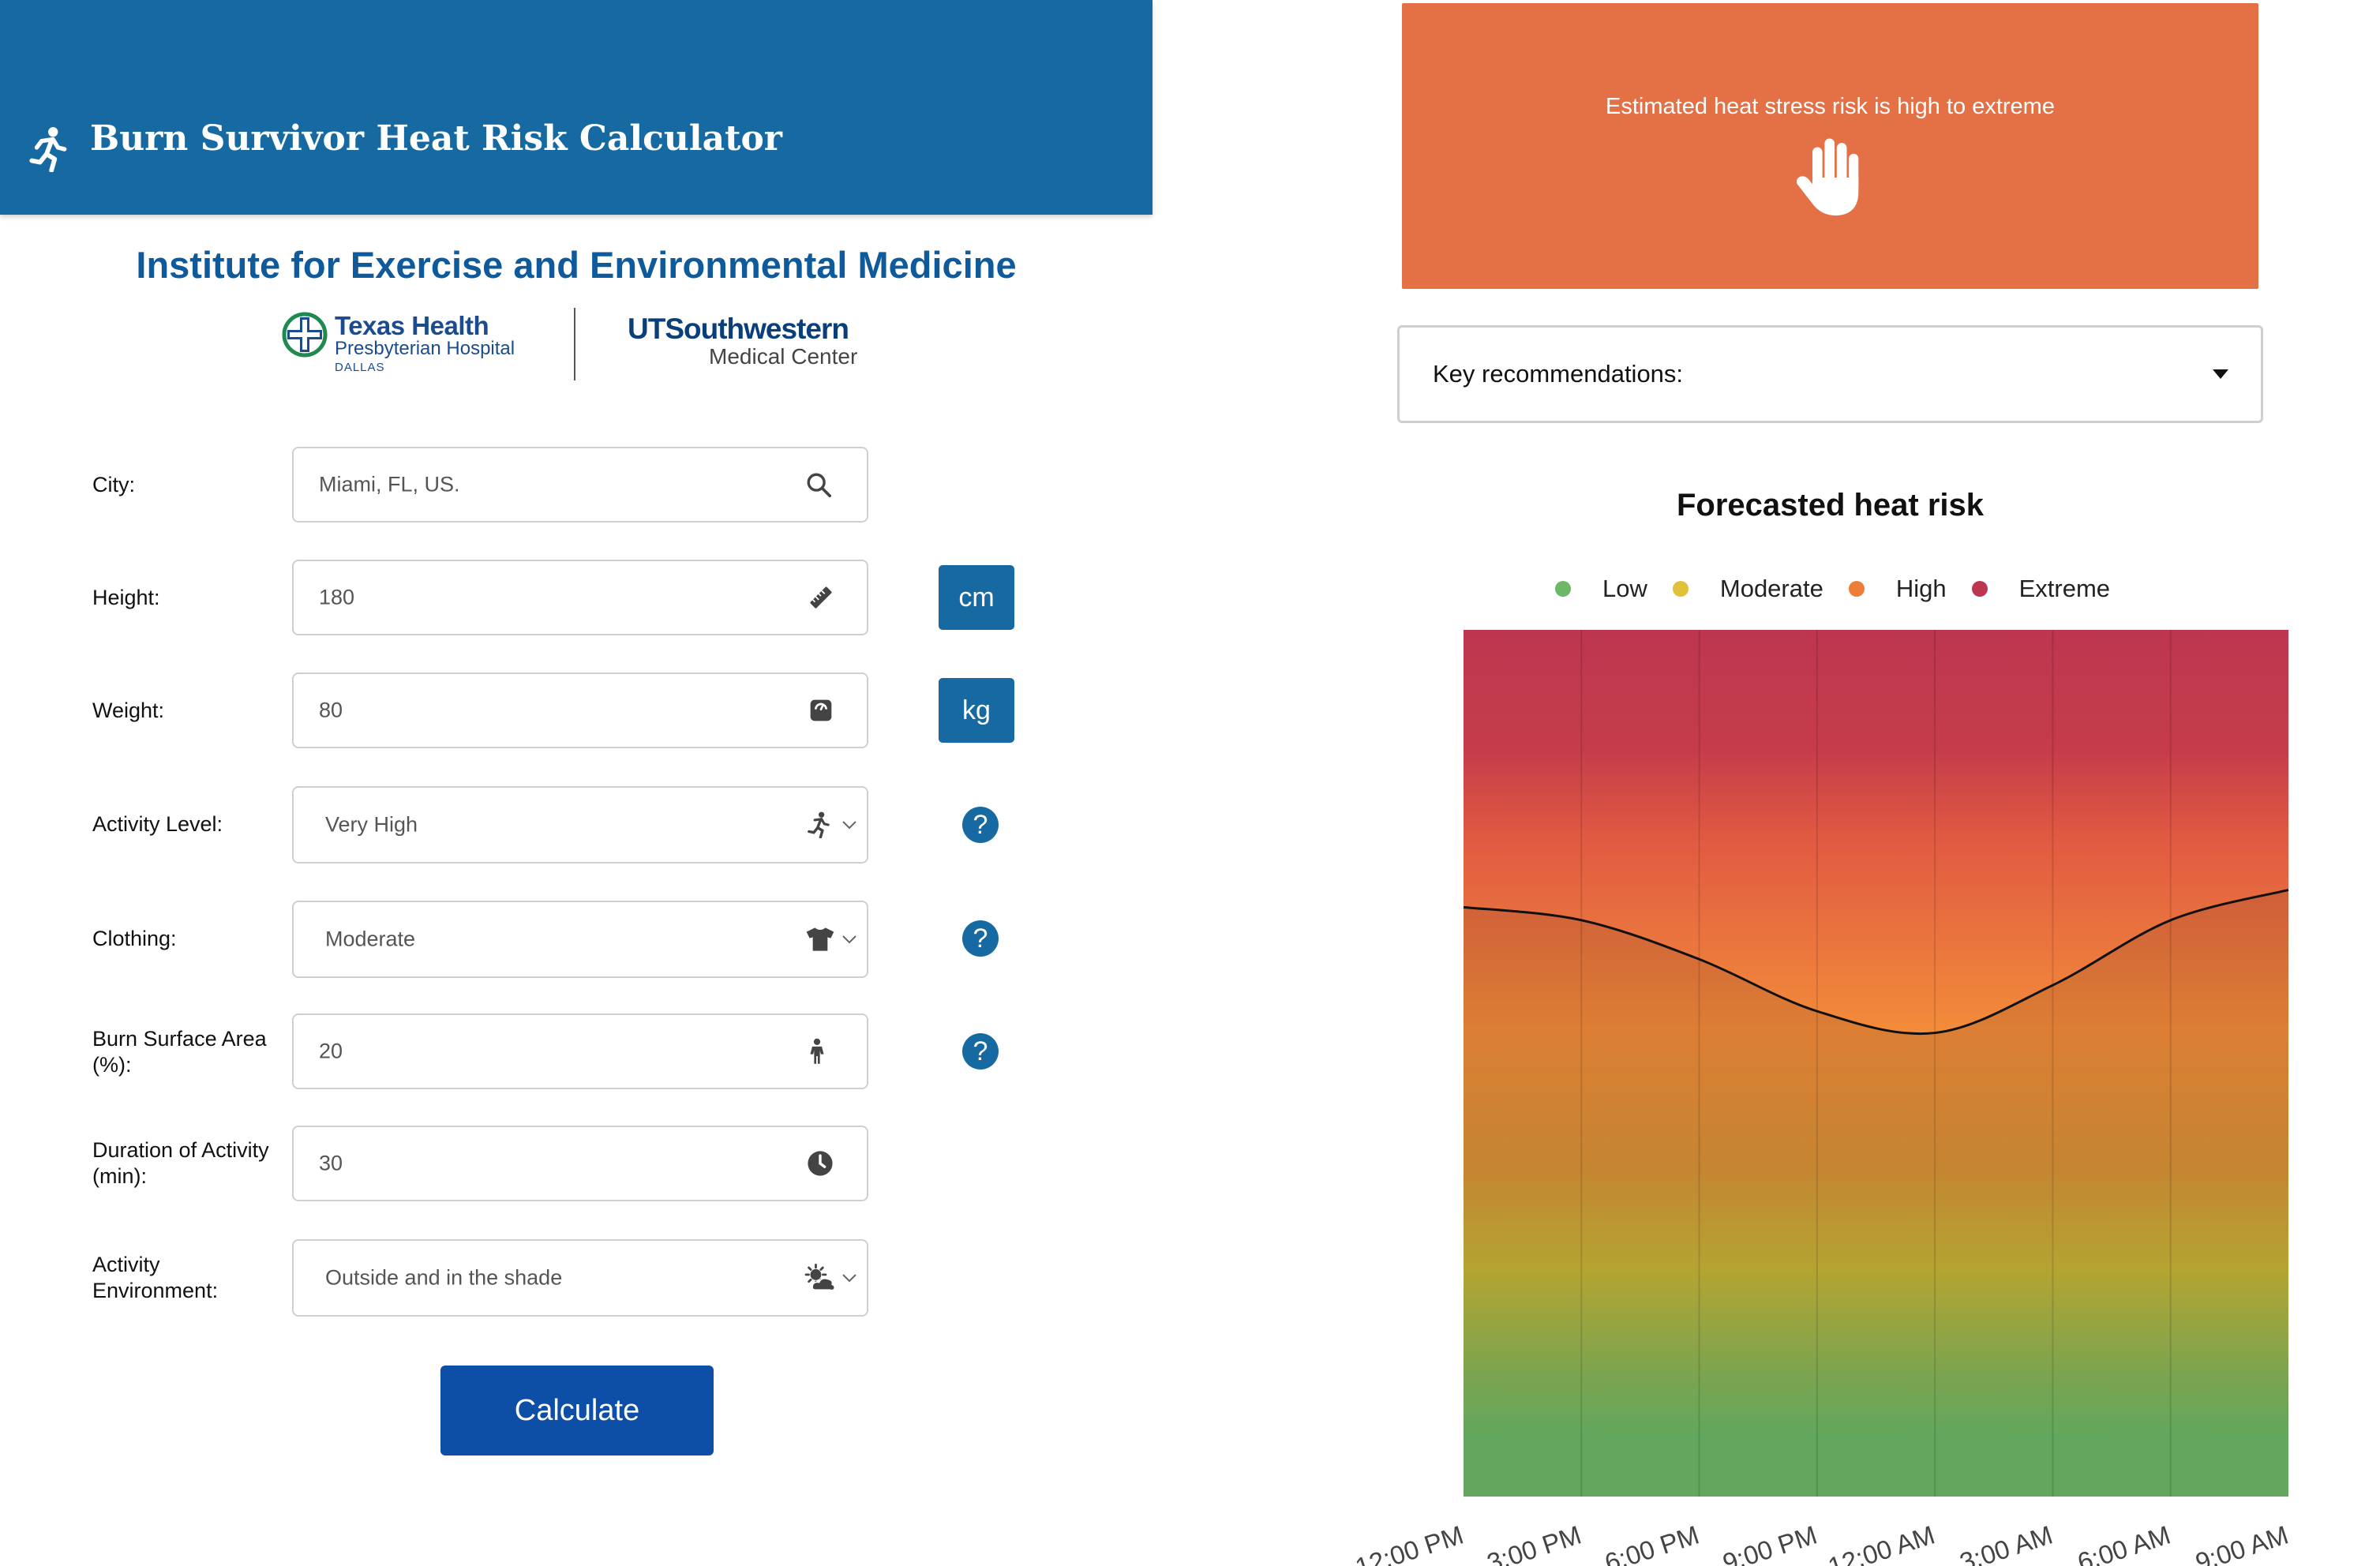 This screenshot has height=1566, width=2380. I want to click on clock-icon, so click(820, 1164).